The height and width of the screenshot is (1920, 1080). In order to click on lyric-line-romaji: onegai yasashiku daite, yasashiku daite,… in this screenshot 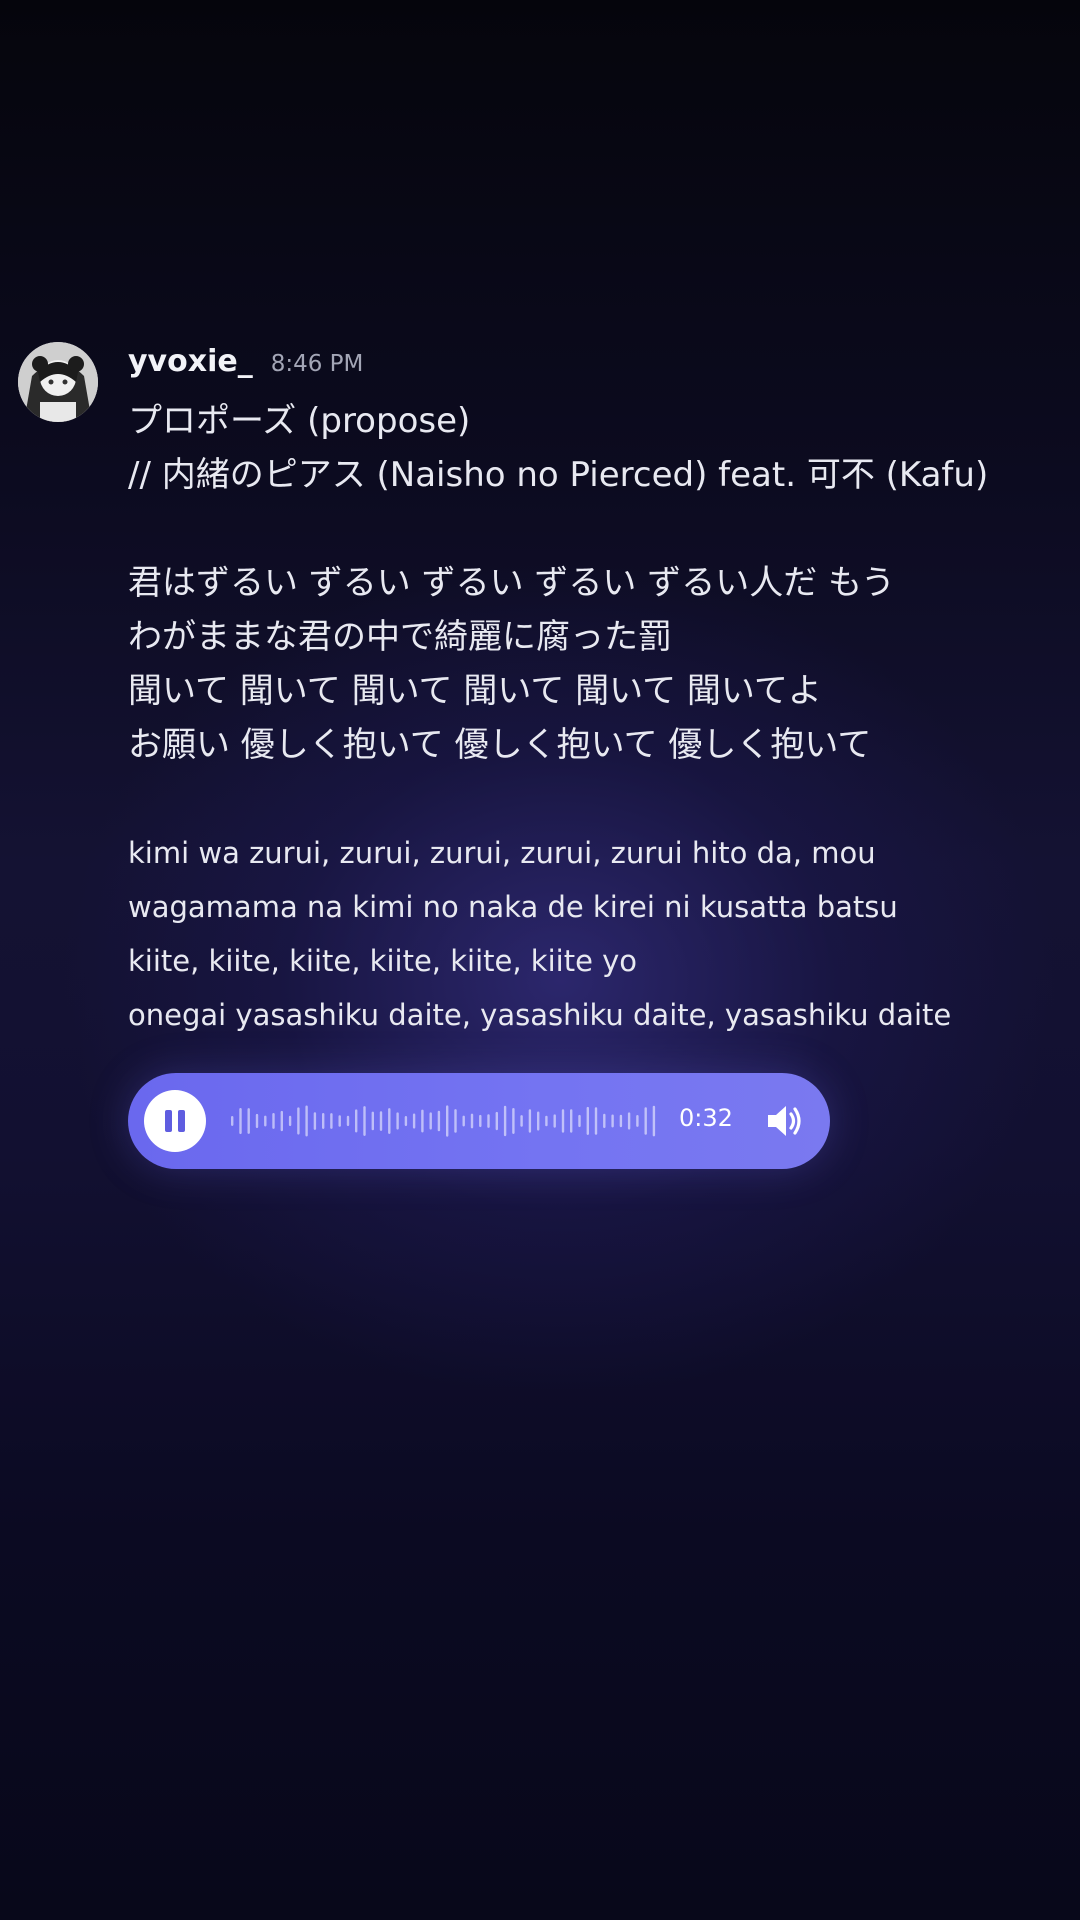, I will do `click(540, 1015)`.